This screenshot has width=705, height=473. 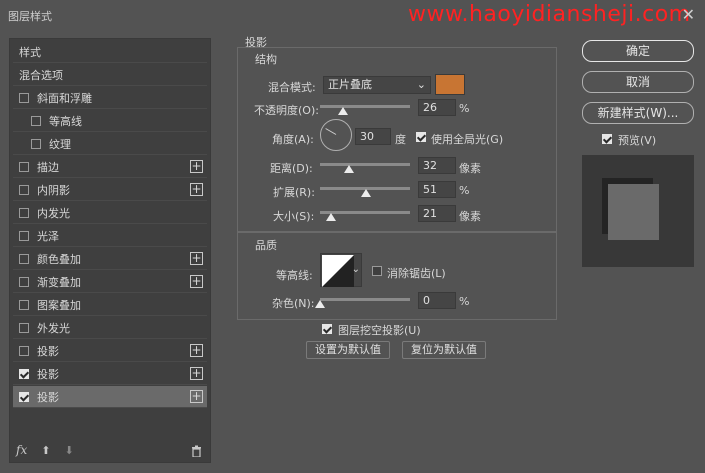 I want to click on style-item-label: 外发光, so click(x=53, y=328).